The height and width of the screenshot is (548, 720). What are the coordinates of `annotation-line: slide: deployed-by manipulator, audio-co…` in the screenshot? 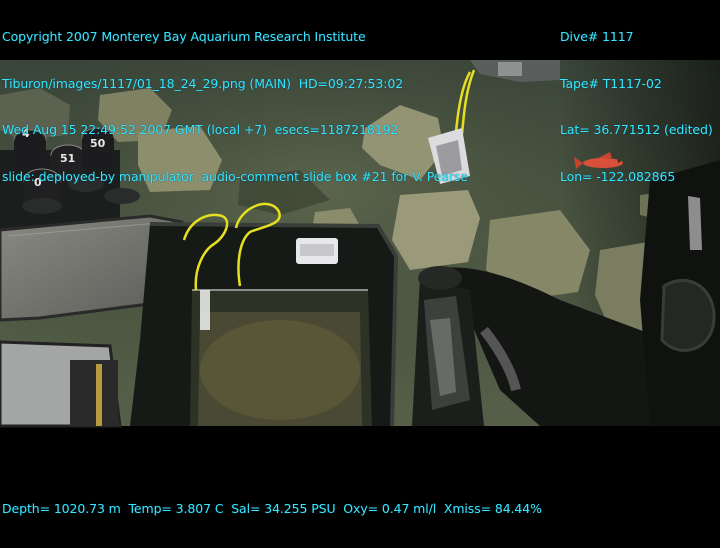 It's located at (235, 176).